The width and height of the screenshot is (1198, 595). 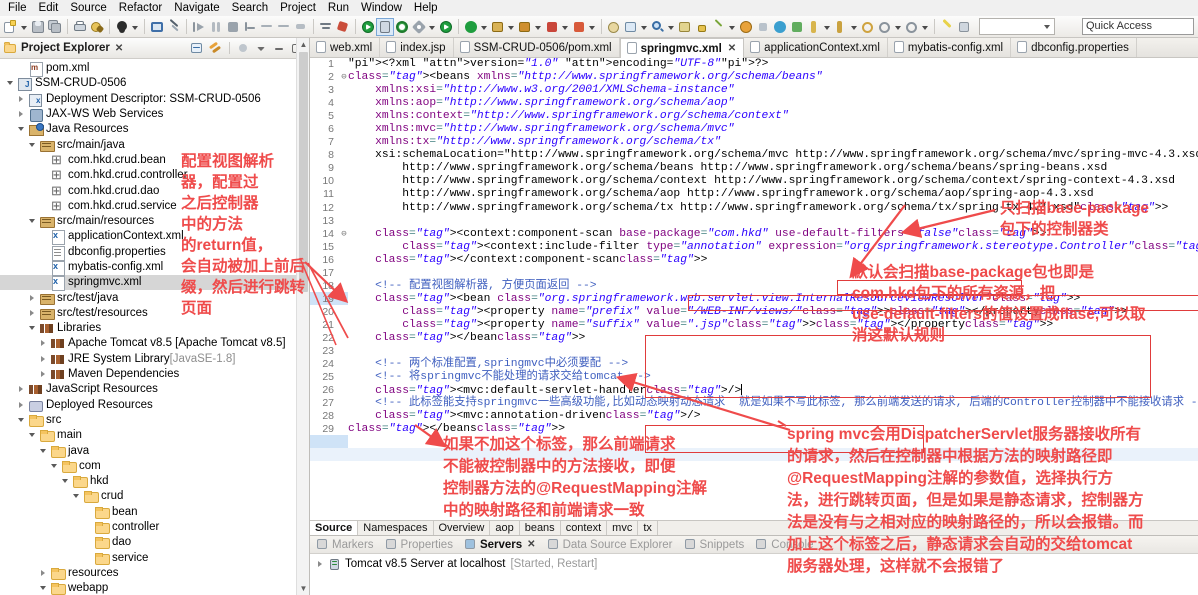 What do you see at coordinates (154, 512) in the screenshot?
I see `tree-item: bean` at bounding box center [154, 512].